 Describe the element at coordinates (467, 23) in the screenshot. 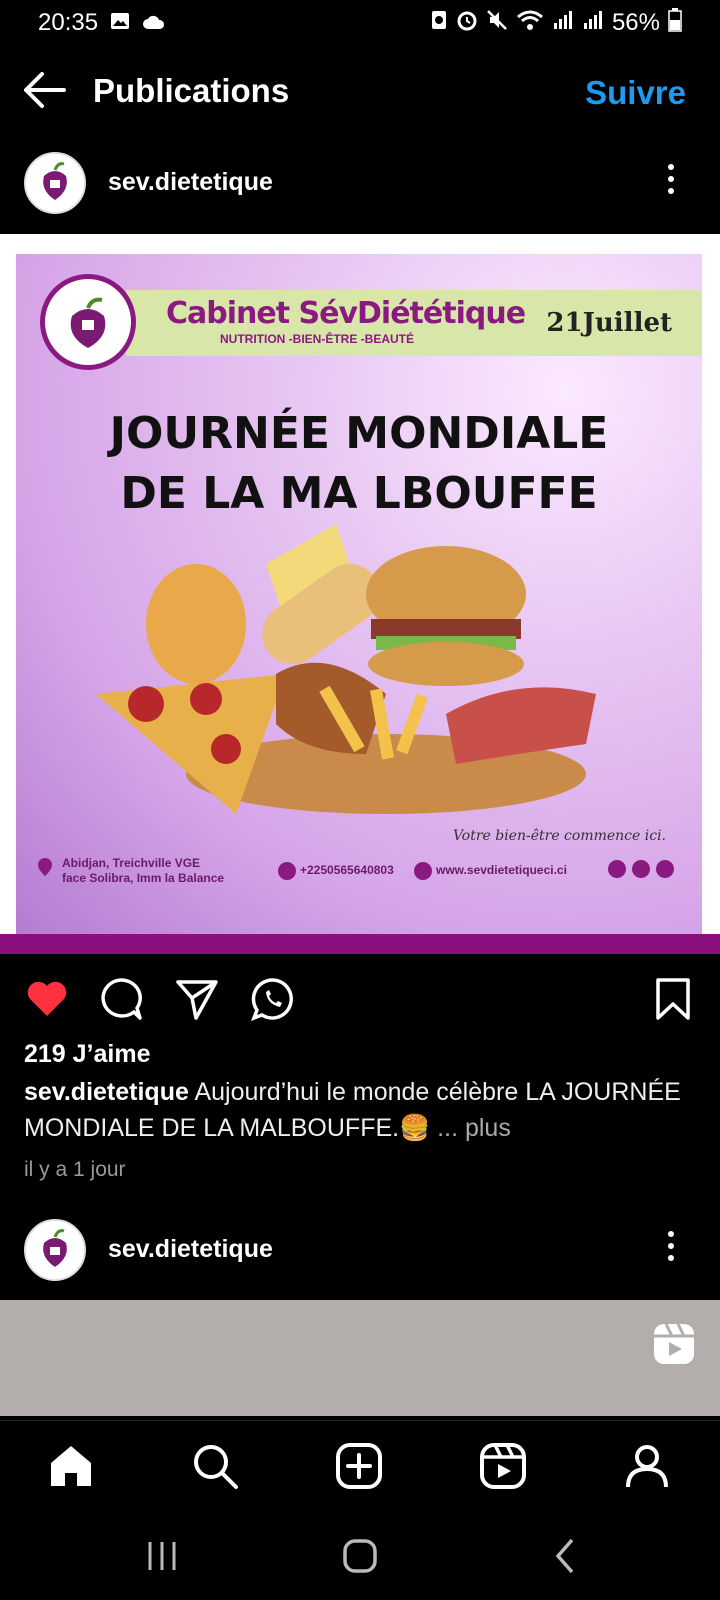

I see `alarm-icon` at that location.